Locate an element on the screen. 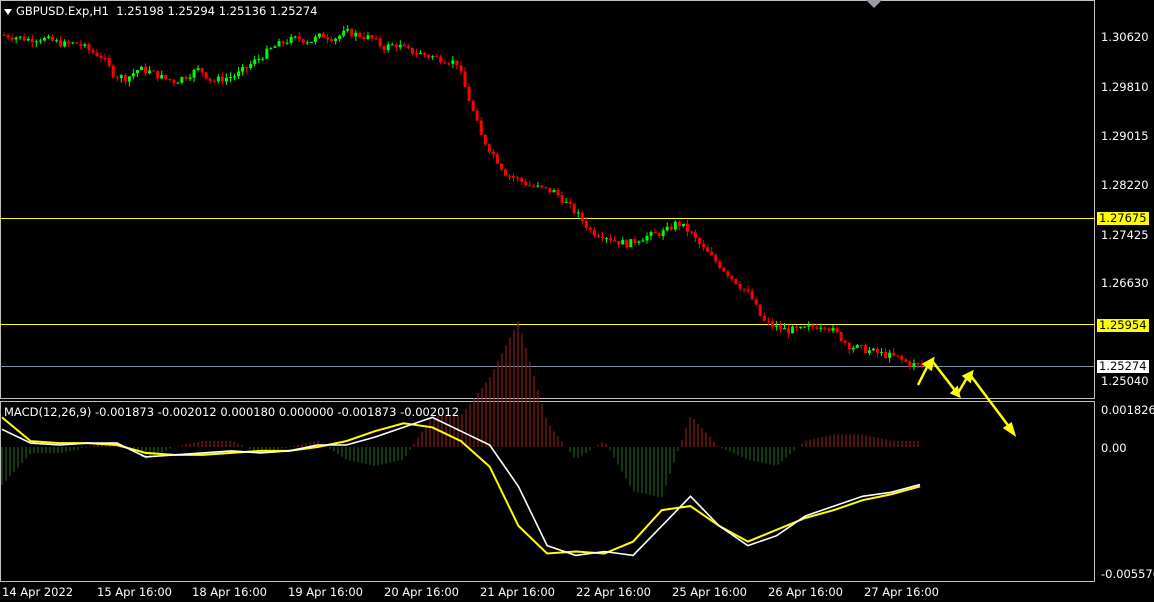 The height and width of the screenshot is (602, 1154). pane-scroll-marker is located at coordinates (874, 4).